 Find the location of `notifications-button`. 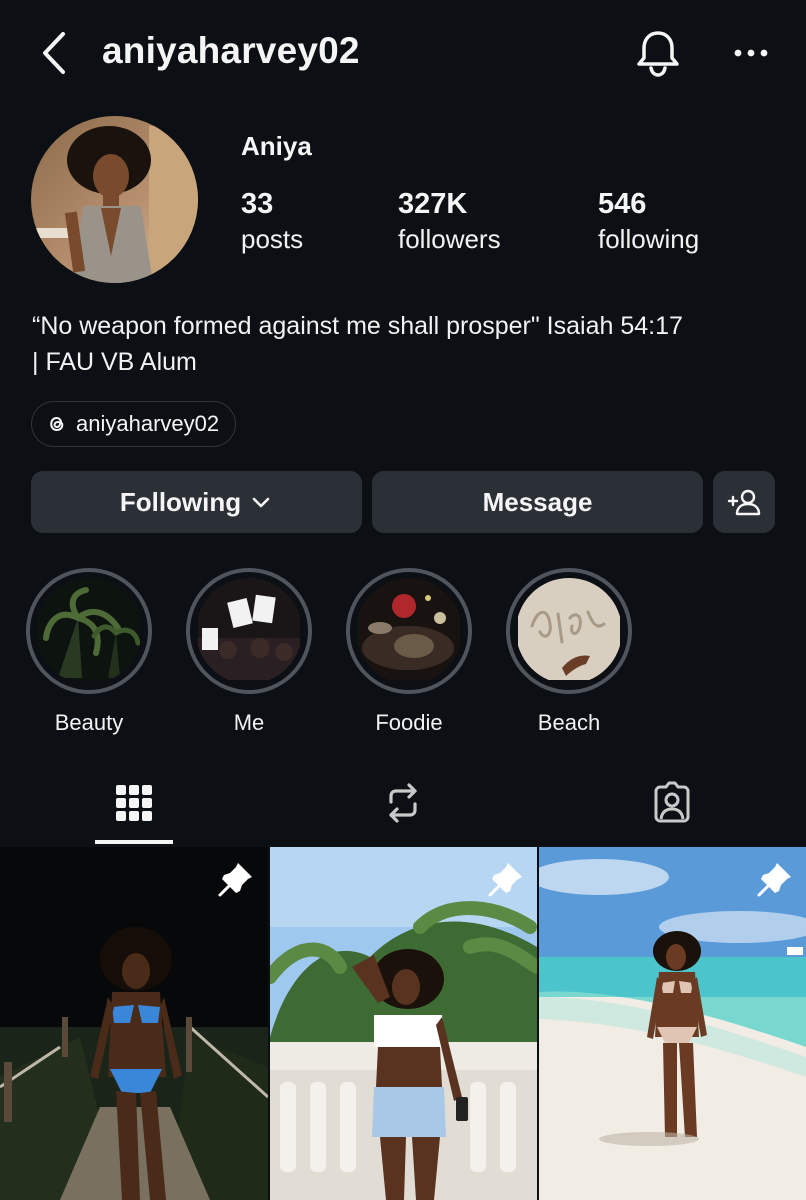

notifications-button is located at coordinates (658, 53).